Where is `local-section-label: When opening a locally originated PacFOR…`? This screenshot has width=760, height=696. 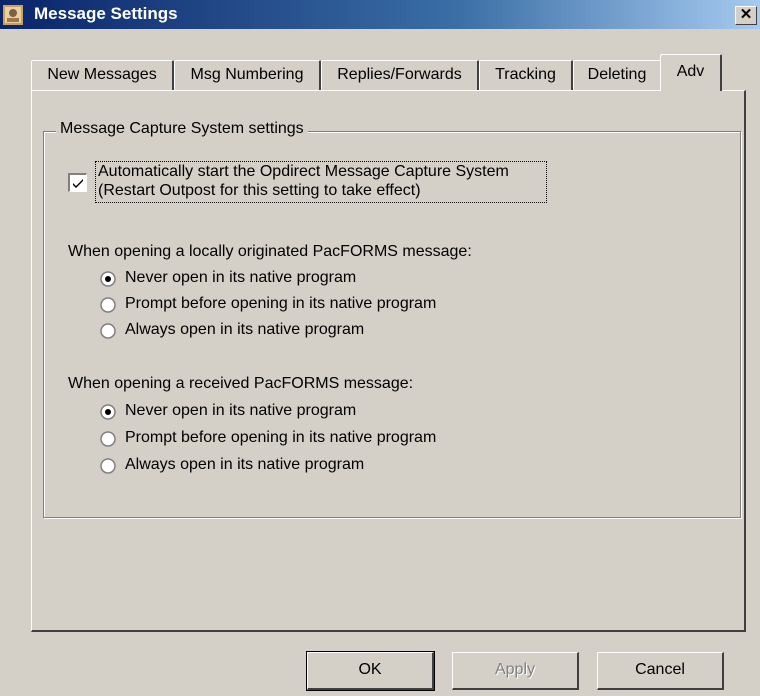 local-section-label: When opening a locally originated PacFOR… is located at coordinates (270, 251).